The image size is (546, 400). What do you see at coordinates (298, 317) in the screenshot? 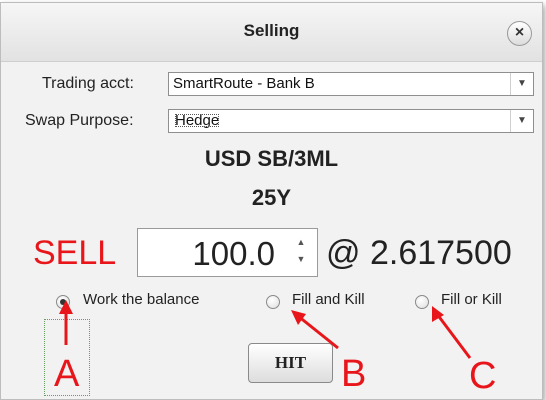
I see `arrow-b-head` at bounding box center [298, 317].